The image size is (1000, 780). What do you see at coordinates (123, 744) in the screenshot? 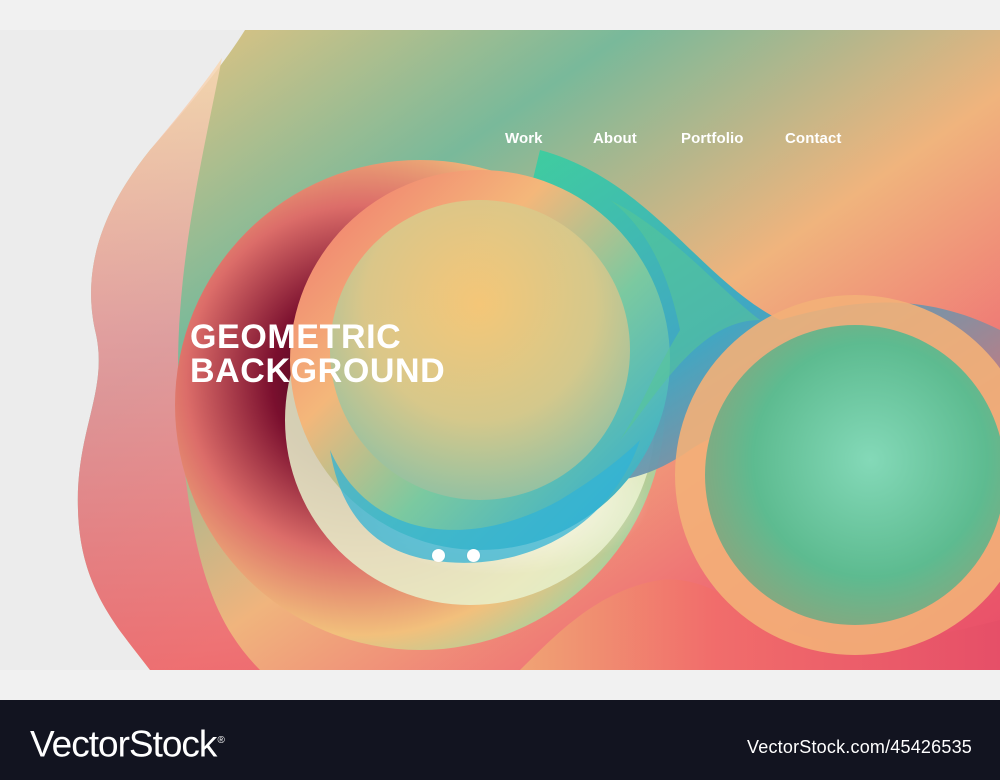
I see `brand-text: VectorStock` at bounding box center [123, 744].